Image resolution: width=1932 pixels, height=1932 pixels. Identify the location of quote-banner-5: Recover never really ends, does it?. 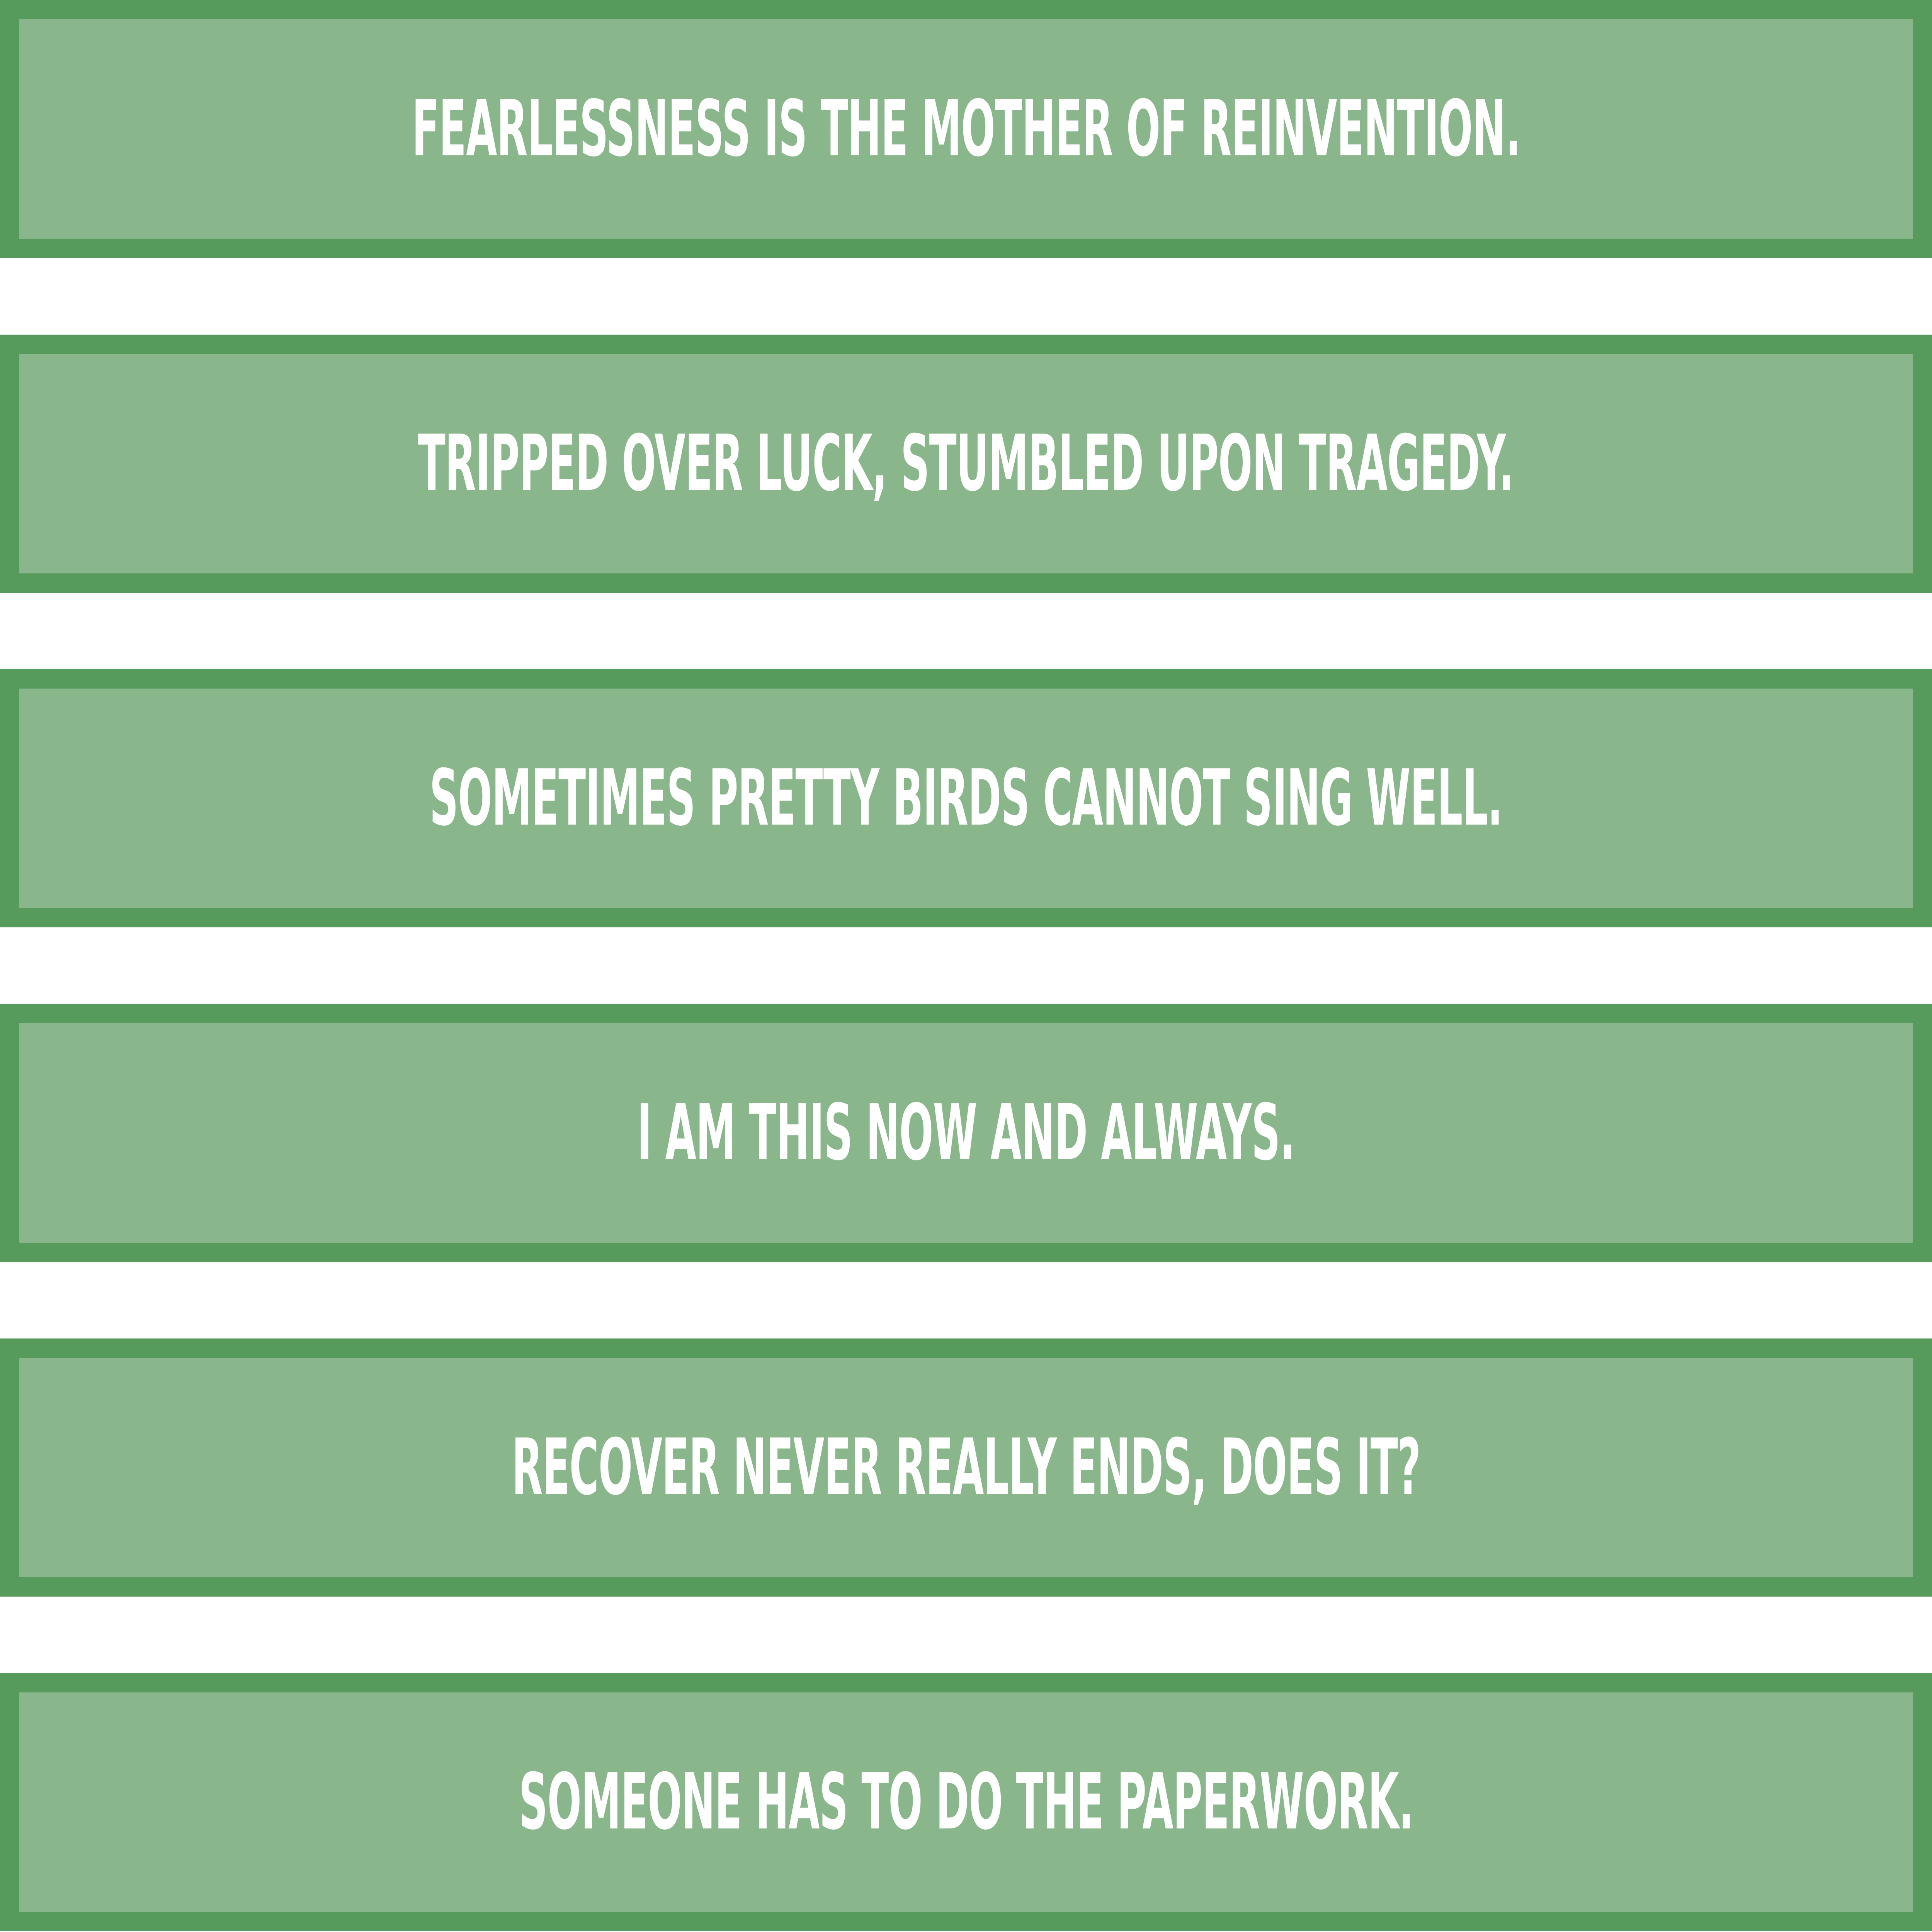
(966, 1468).